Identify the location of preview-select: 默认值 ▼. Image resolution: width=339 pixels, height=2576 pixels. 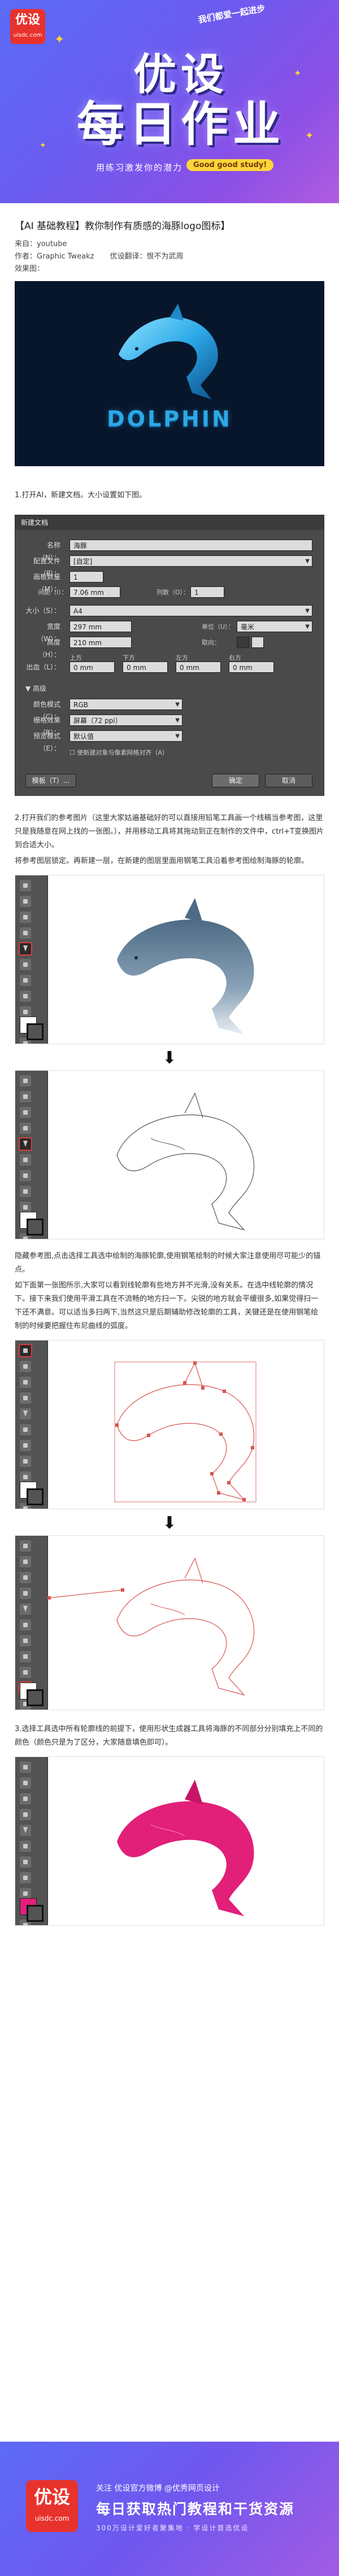
(125, 736).